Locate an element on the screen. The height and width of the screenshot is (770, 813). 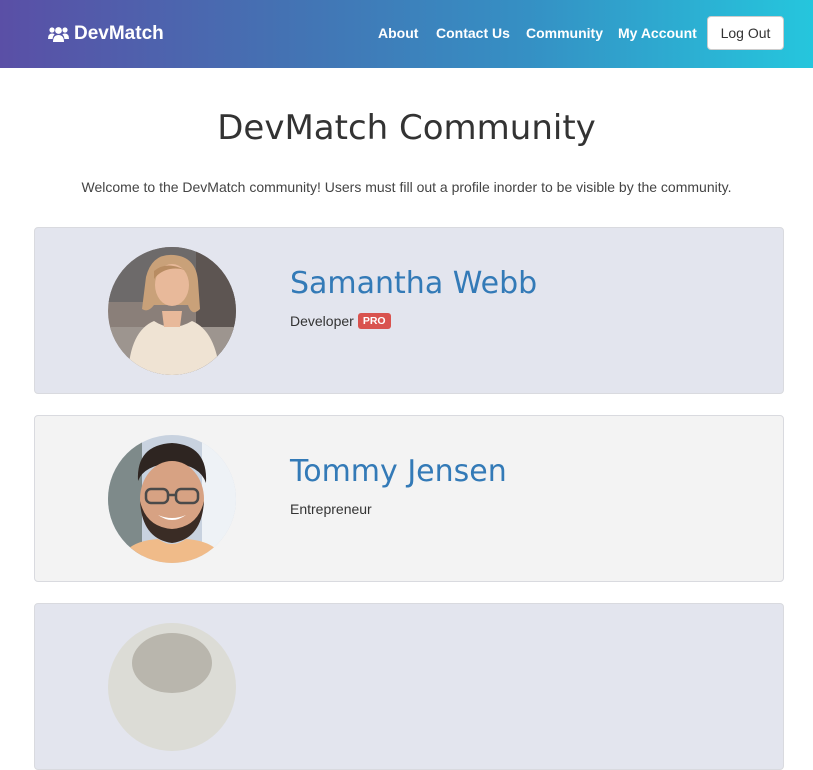
page-title: DevMatch Community is located at coordinates (406, 128).